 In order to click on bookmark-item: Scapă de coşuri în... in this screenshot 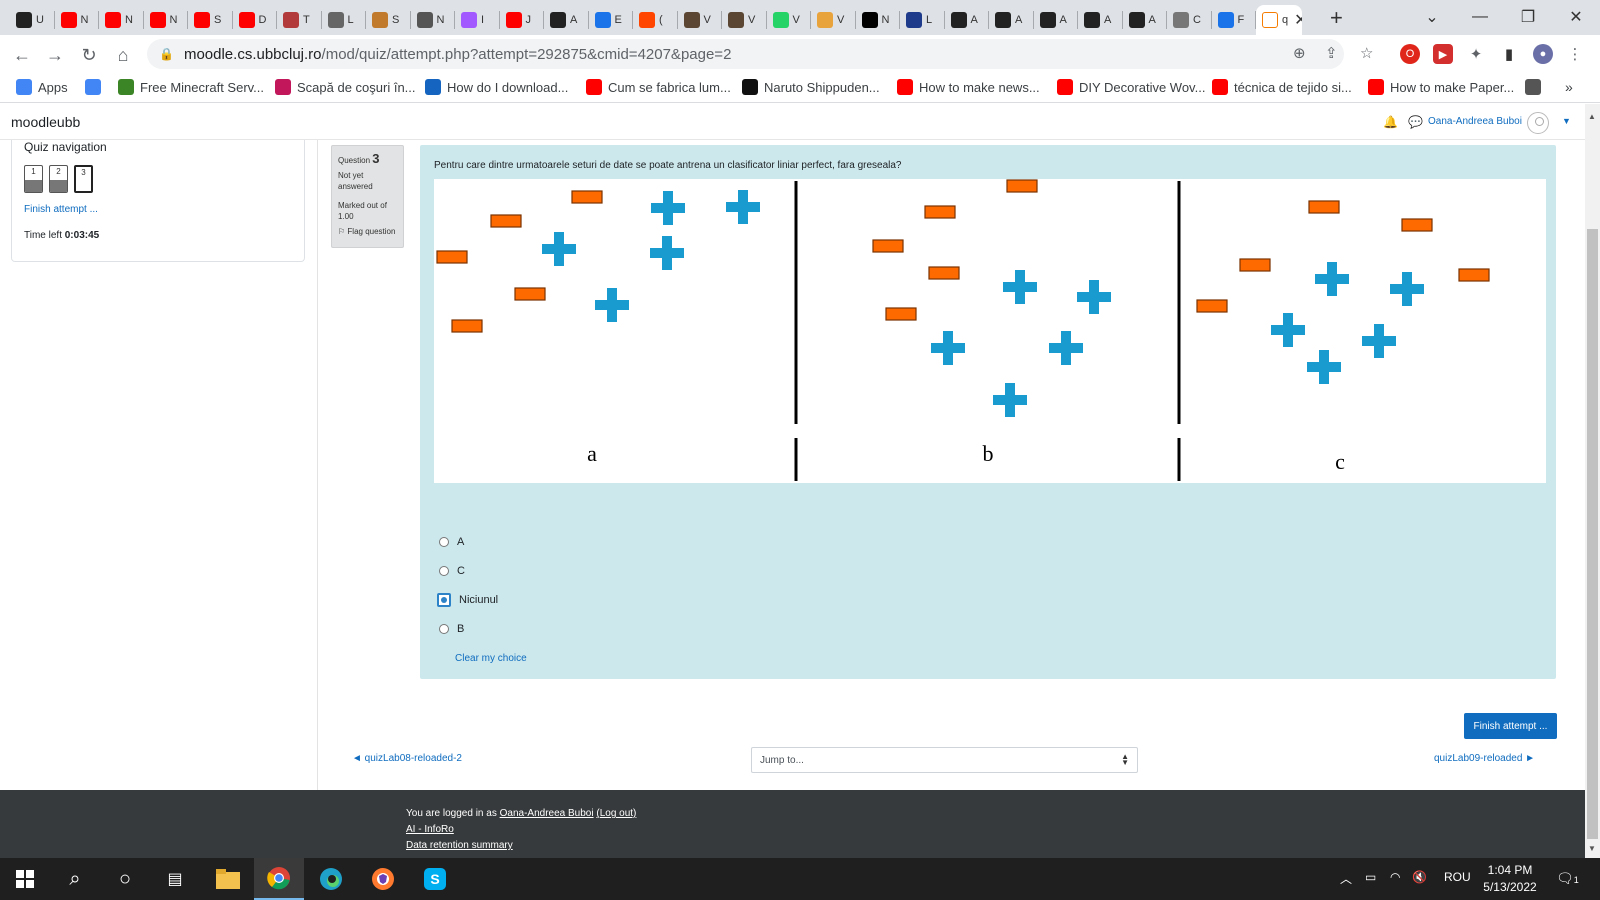, I will do `click(345, 87)`.